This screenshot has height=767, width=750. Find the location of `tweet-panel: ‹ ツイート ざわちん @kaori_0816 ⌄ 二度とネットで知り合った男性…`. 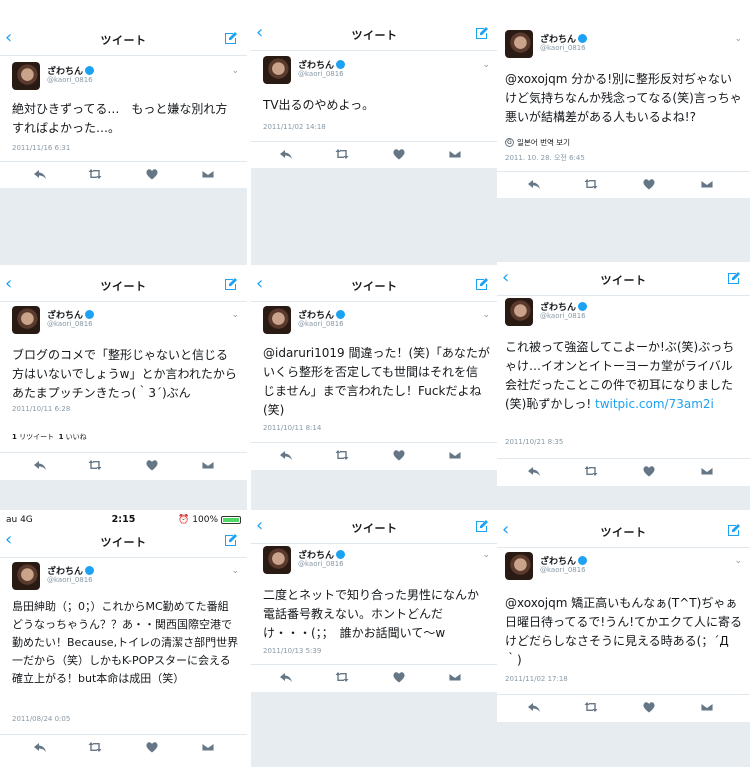

tweet-panel: ‹ ツイート ざわちん @kaori_0816 ⌄ 二度とネットで知り合った男性… is located at coordinates (374, 638).